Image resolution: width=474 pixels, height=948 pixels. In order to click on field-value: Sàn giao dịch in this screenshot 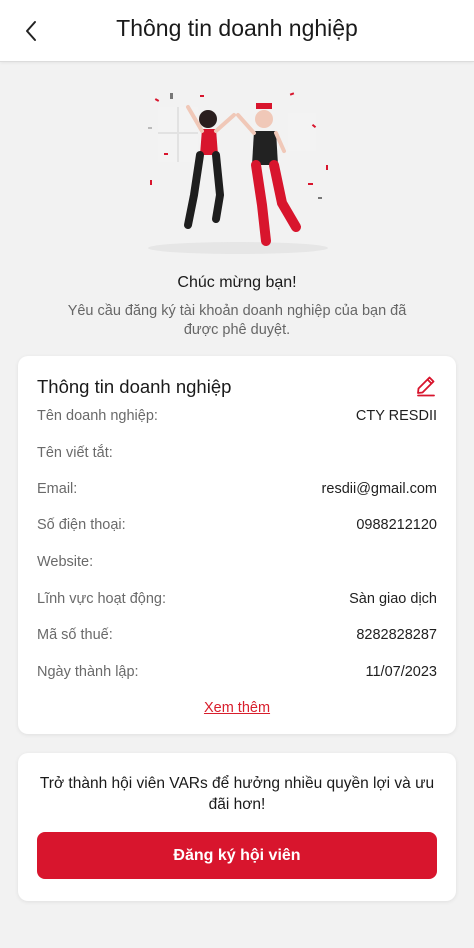, I will do `click(393, 599)`.